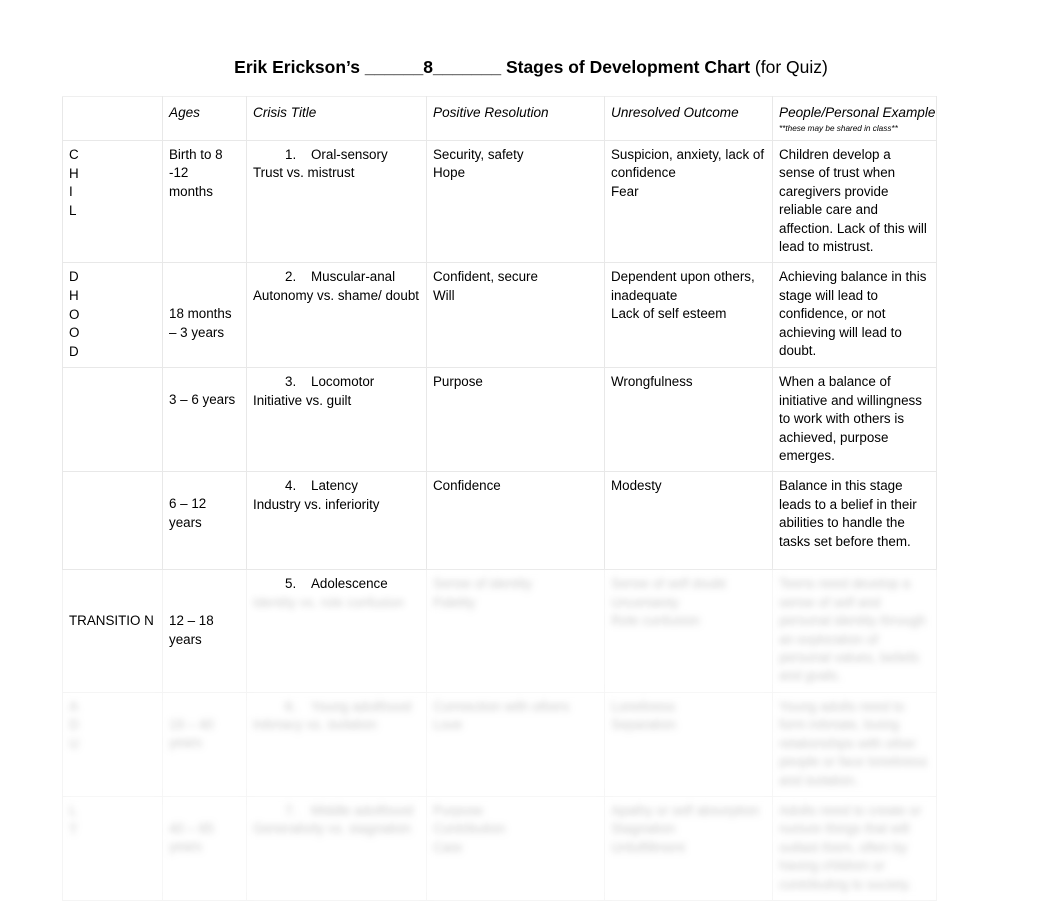 The height and width of the screenshot is (901, 1062). I want to click on unresolved-line: Sense of self doubt, so click(668, 584).